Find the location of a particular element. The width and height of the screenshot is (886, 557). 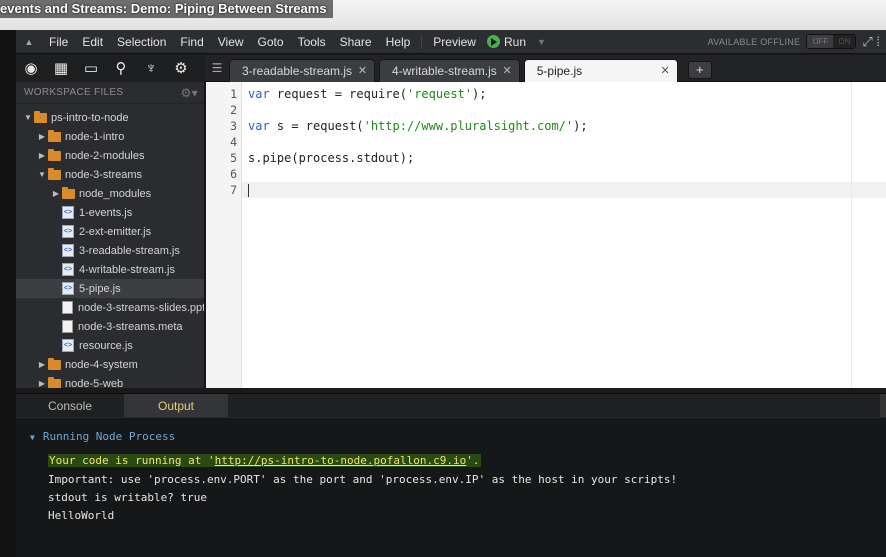

tree-folder: ▶ node_modules is located at coordinates (110, 193).